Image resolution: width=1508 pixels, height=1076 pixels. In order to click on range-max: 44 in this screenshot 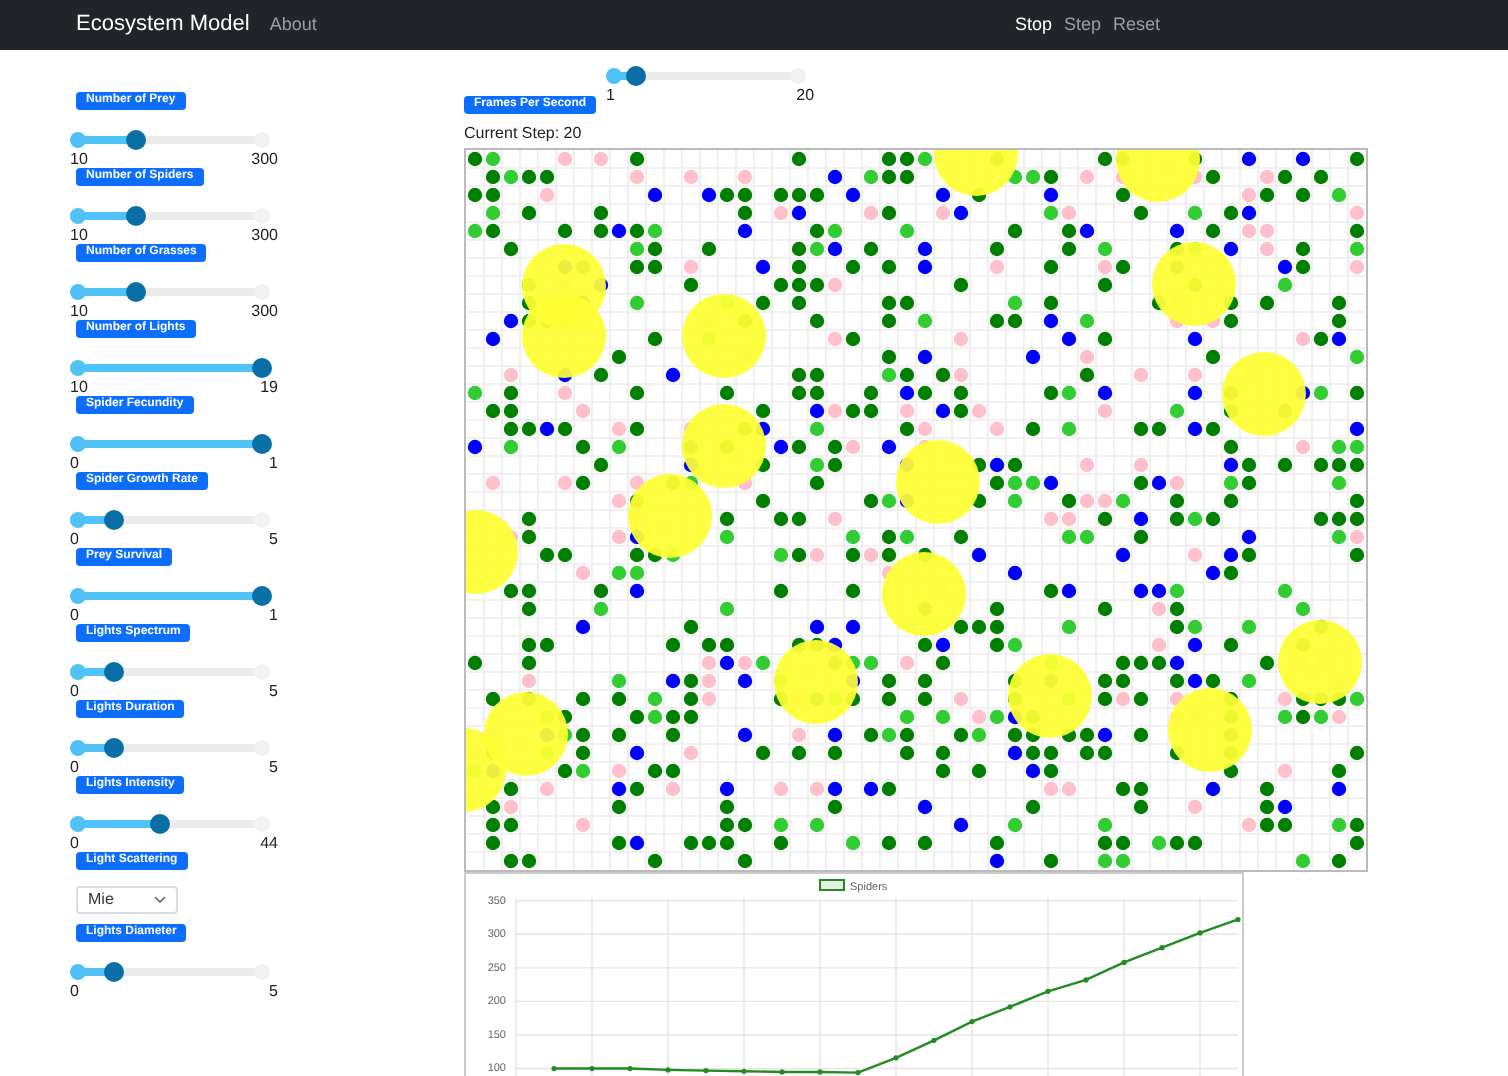, I will do `click(269, 843)`.